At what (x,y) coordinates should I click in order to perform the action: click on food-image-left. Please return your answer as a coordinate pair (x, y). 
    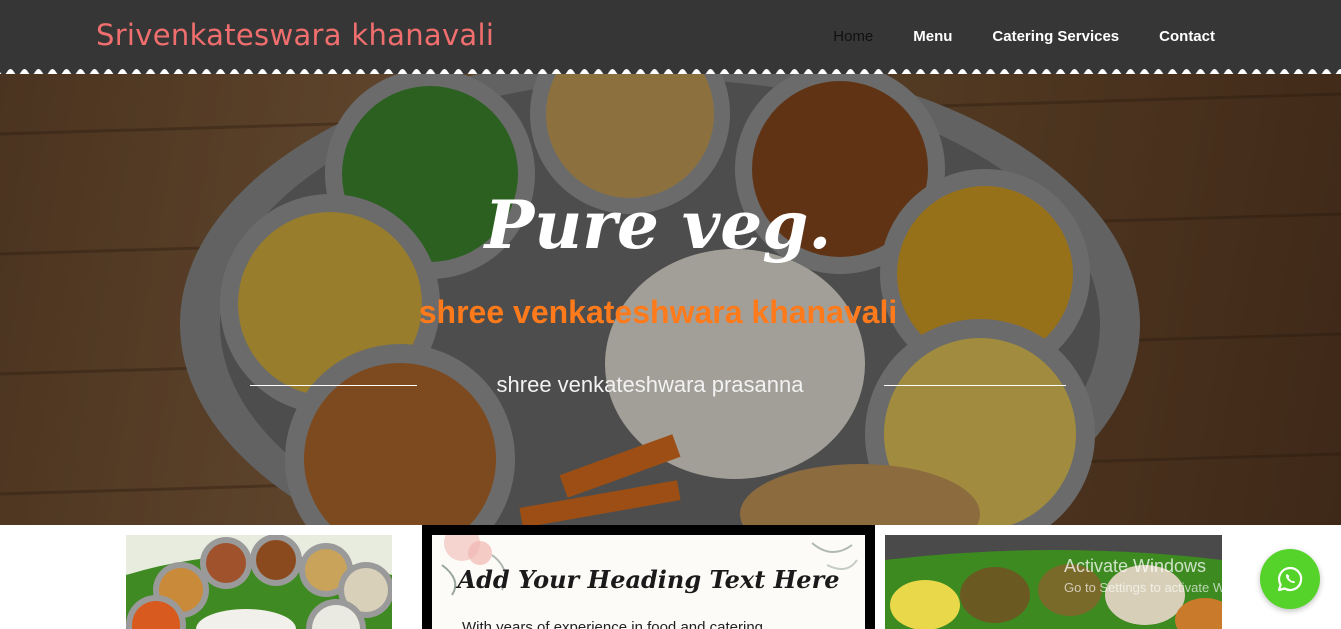
    Looking at the image, I should click on (259, 582).